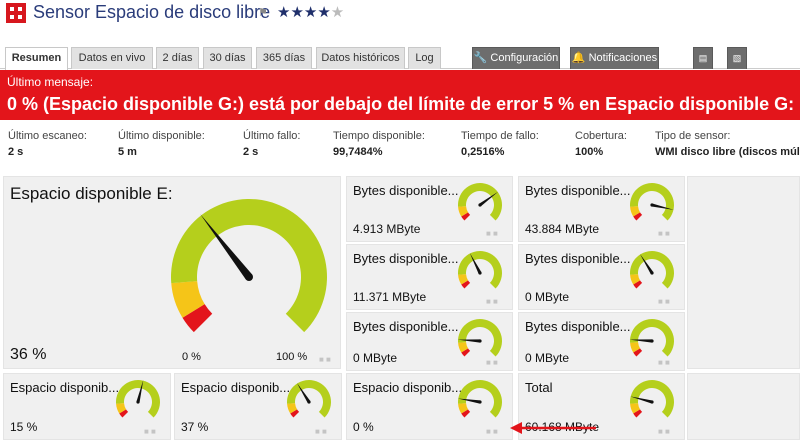  Describe the element at coordinates (195, 427) in the screenshot. I see `gauge-value: 37 %` at that location.